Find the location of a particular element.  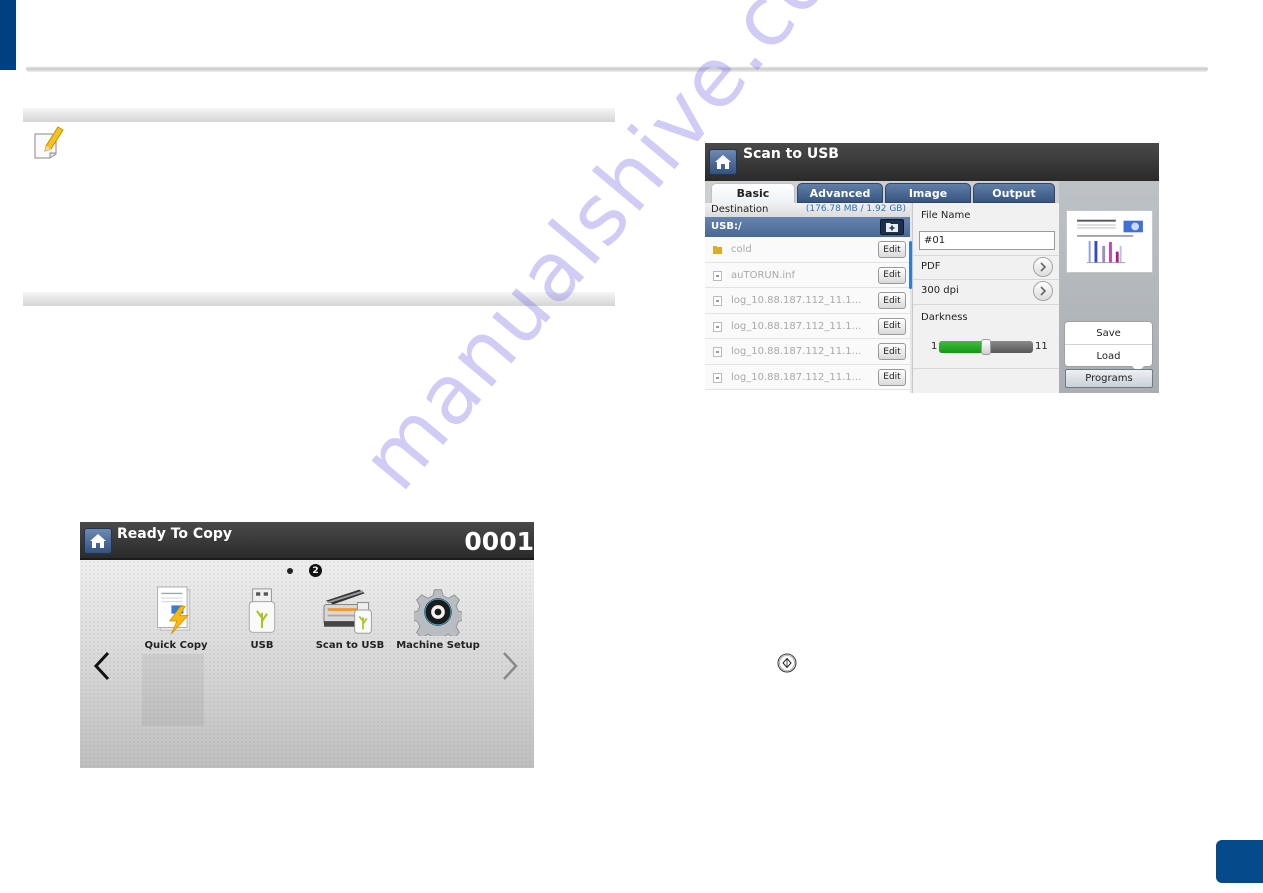

darkness-max: 11 is located at coordinates (1041, 346).